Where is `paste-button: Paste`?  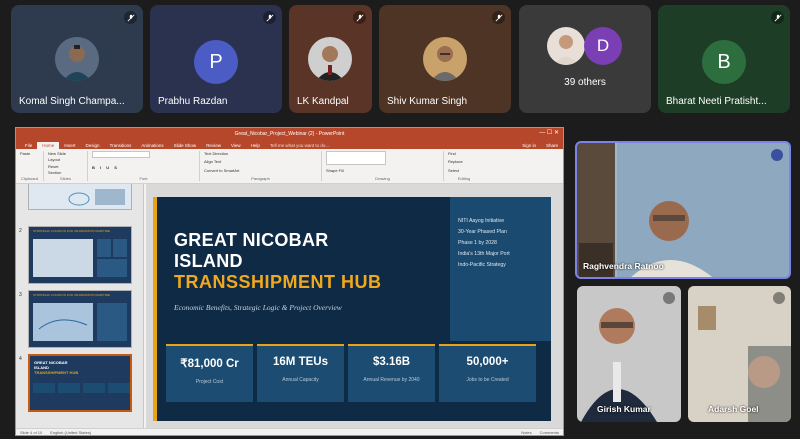
paste-button: Paste is located at coordinates (29, 153).